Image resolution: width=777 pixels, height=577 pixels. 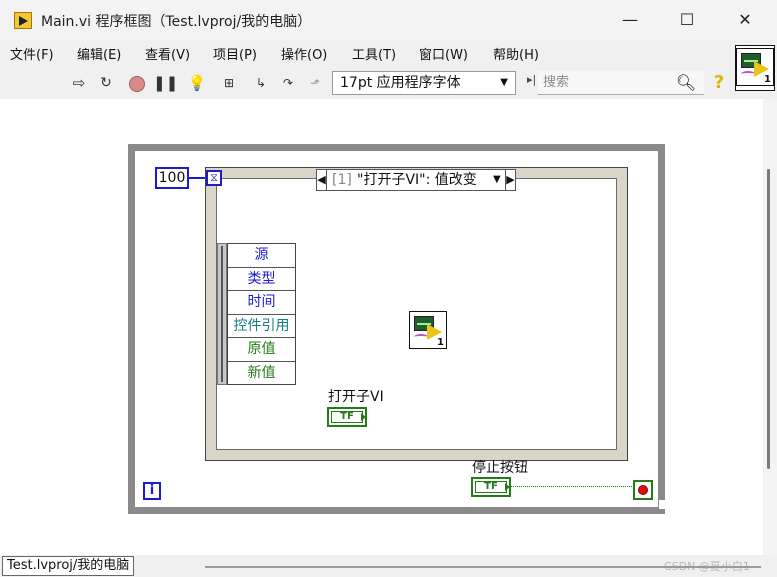 I want to click on menu-tools: 工具(T), so click(x=374, y=53).